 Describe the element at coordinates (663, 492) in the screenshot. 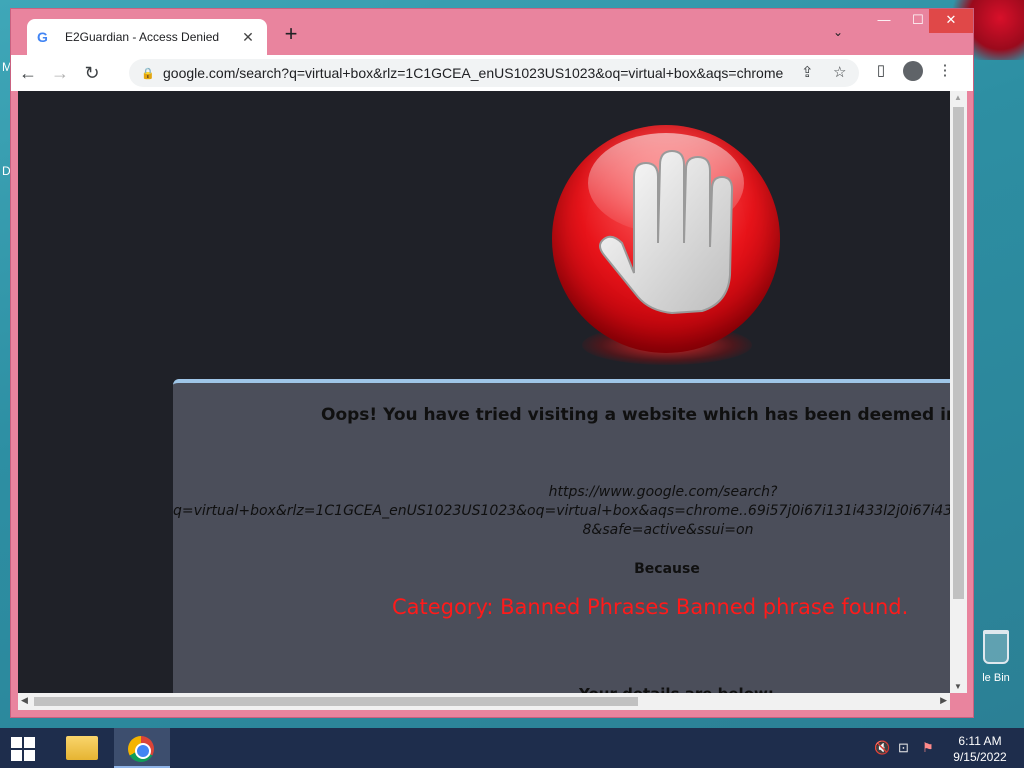

I see `blocked-url-line-1: https://www.google.com/search?` at that location.